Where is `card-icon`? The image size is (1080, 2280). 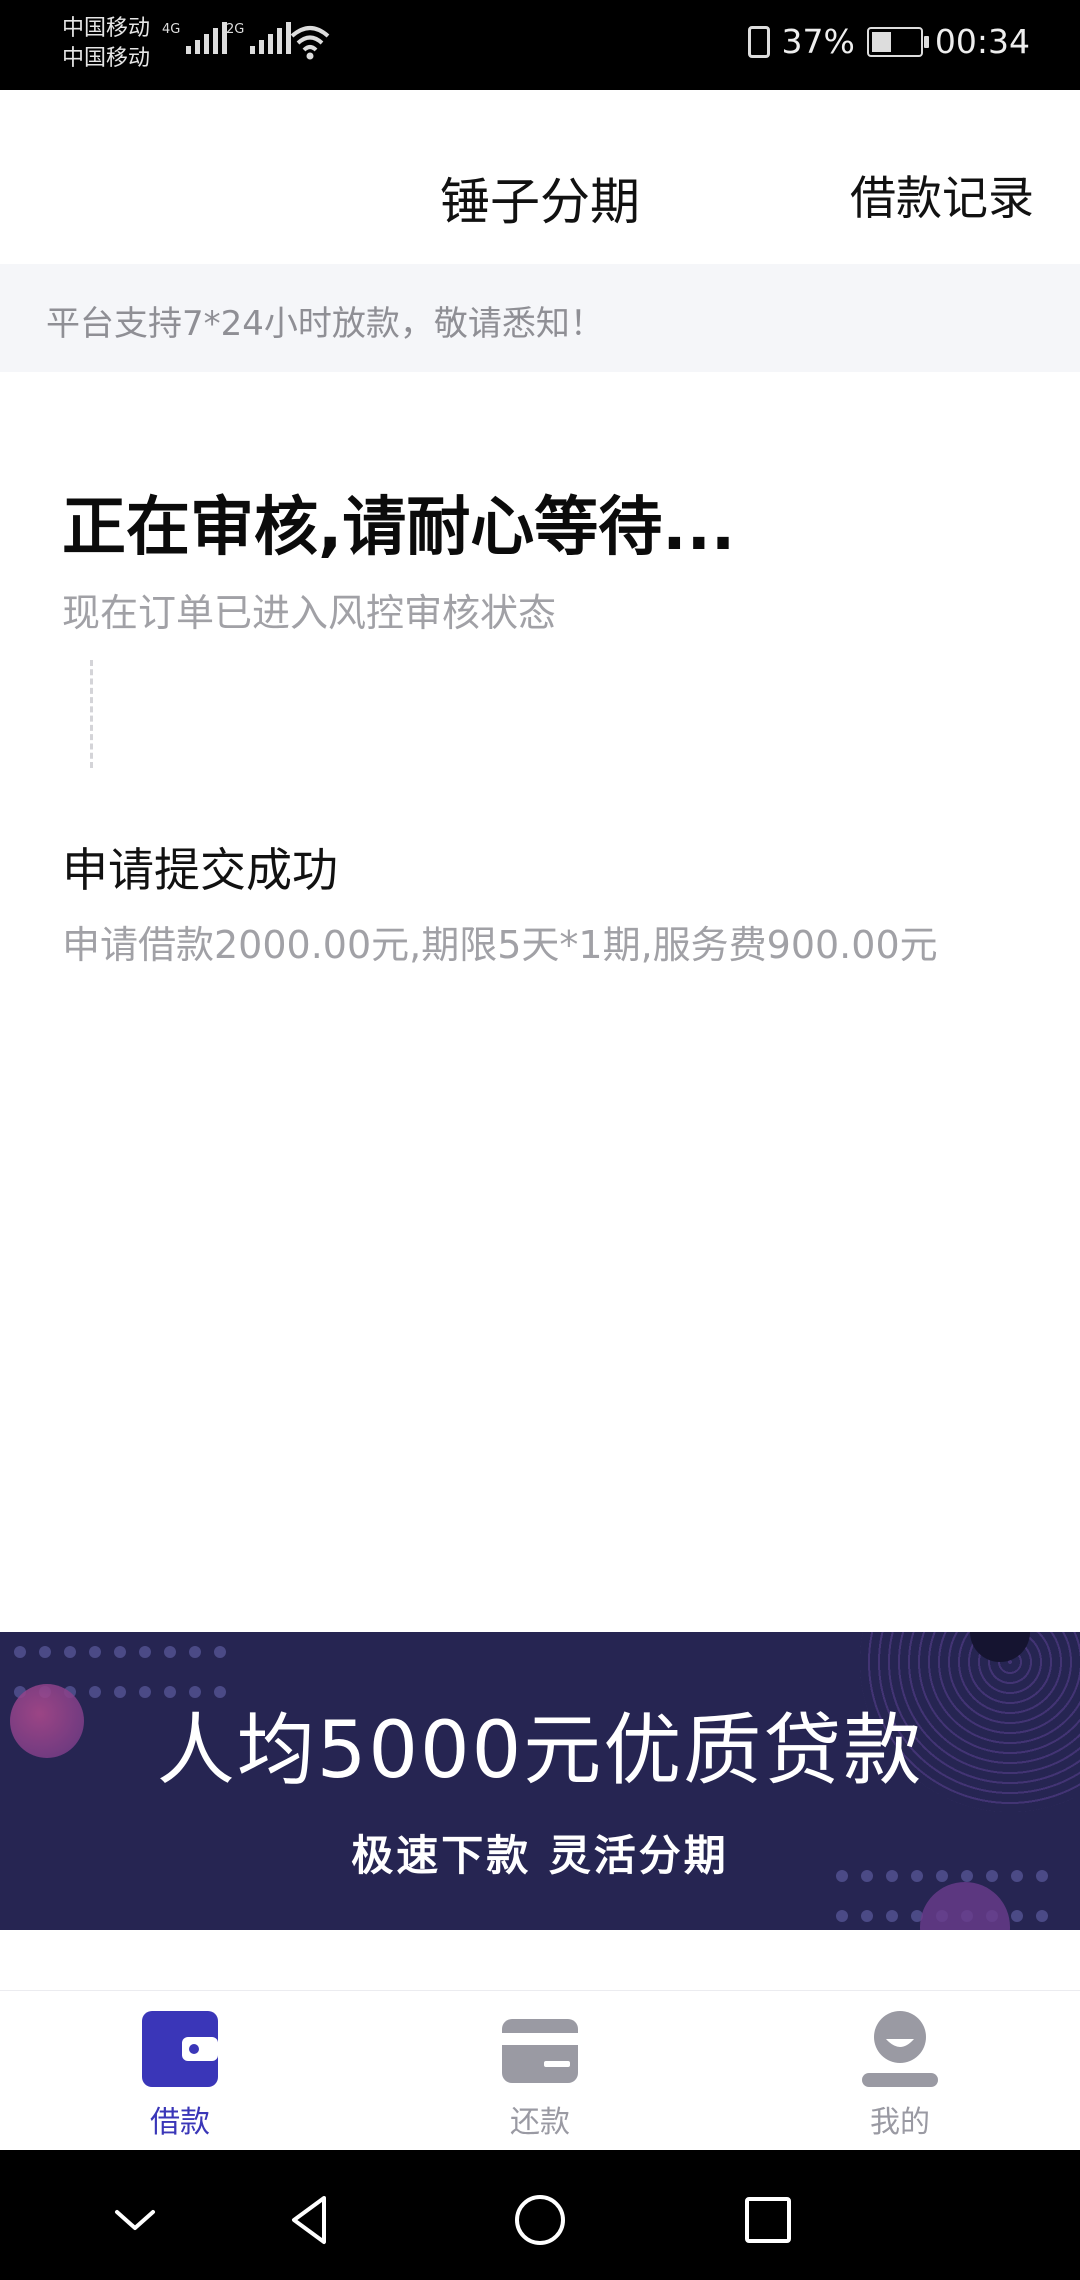
card-icon is located at coordinates (540, 2051).